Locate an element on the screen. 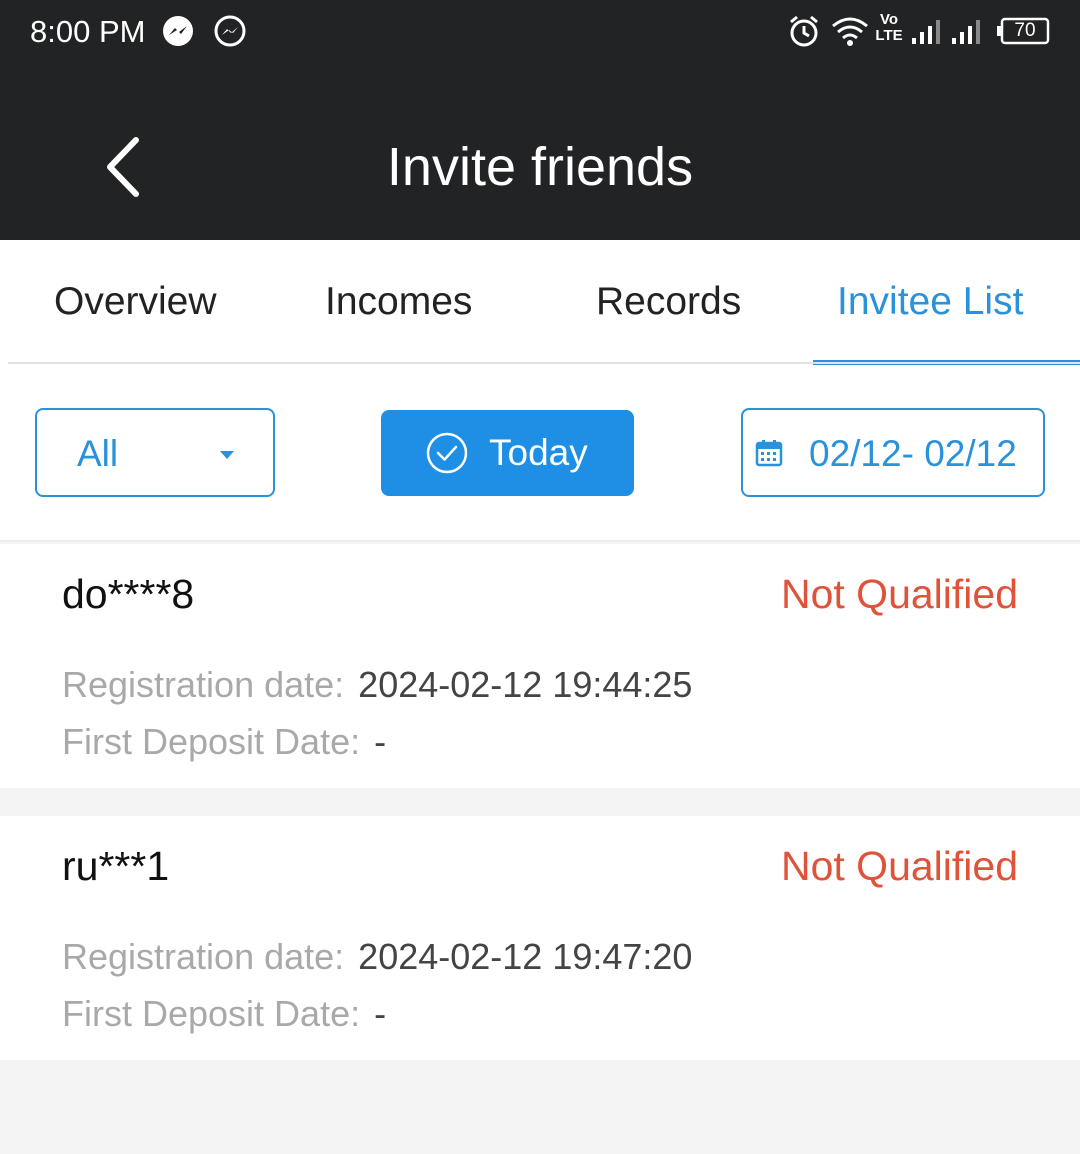 Image resolution: width=1080 pixels, height=1154 pixels. registration-row: Registration date: 2024-02-12 19:44:25 is located at coordinates (377, 685).